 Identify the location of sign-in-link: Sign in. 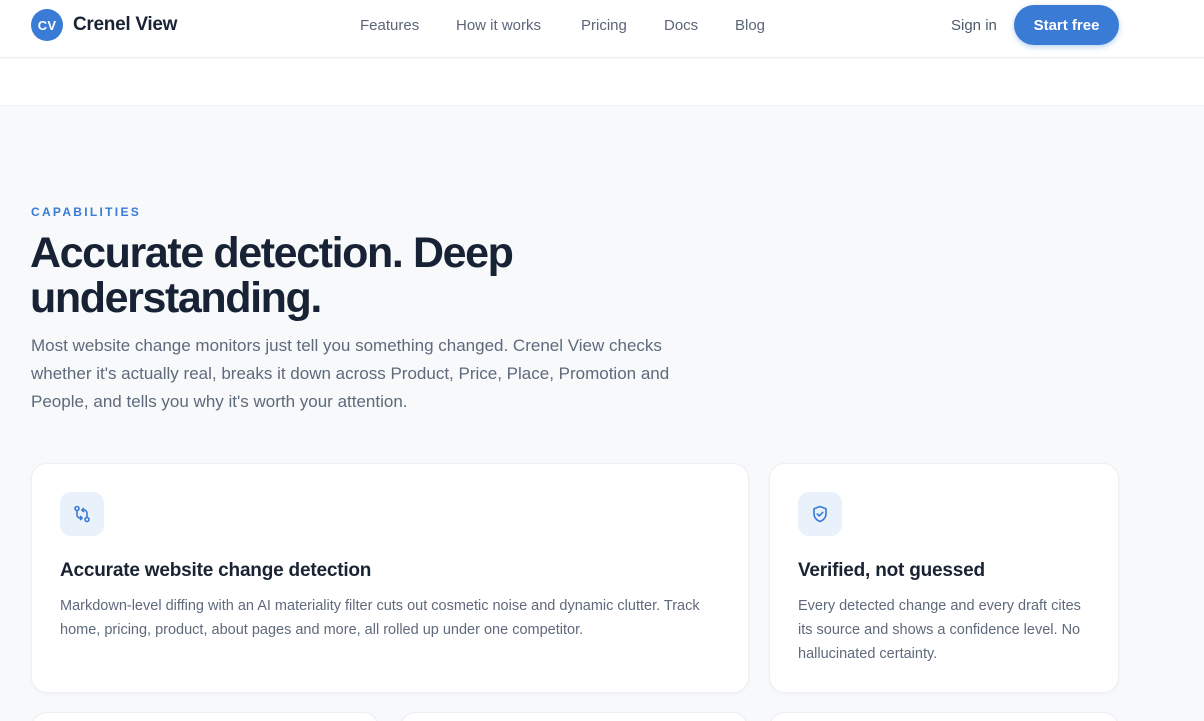
(974, 25).